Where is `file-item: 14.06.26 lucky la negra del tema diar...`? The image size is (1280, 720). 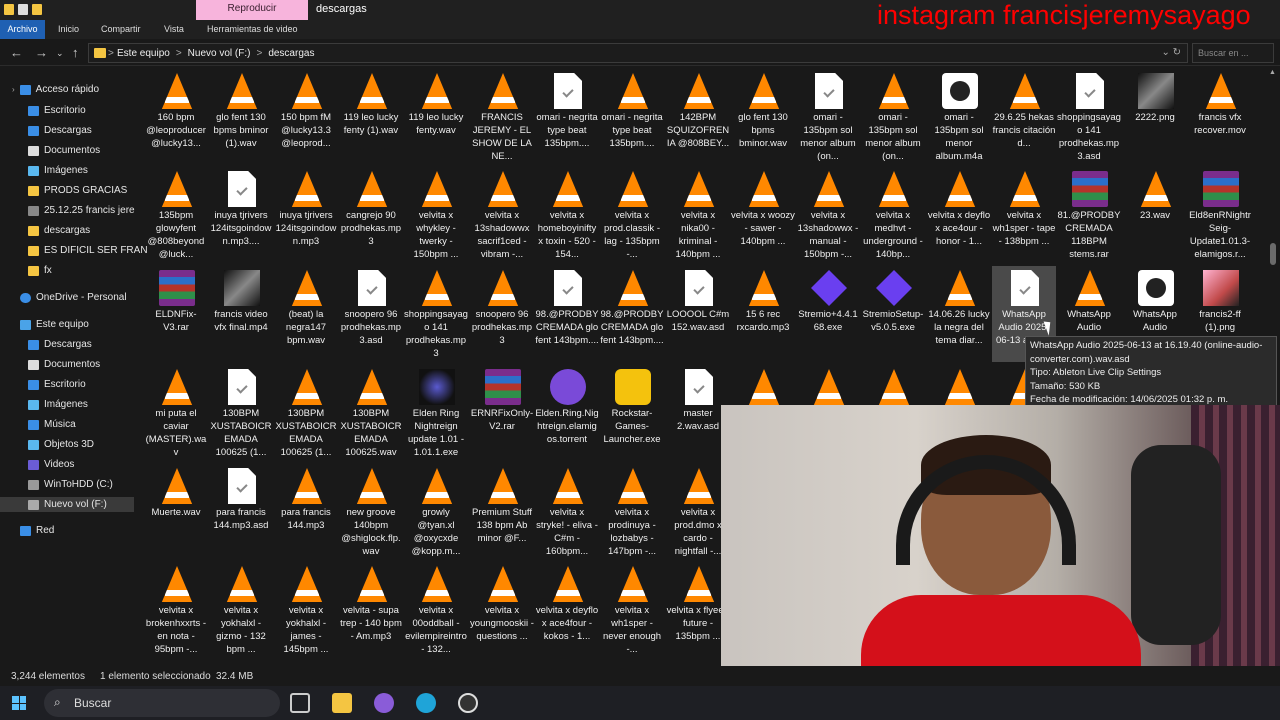
file-item: 14.06.26 lucky la negra del tema diar... is located at coordinates (959, 314).